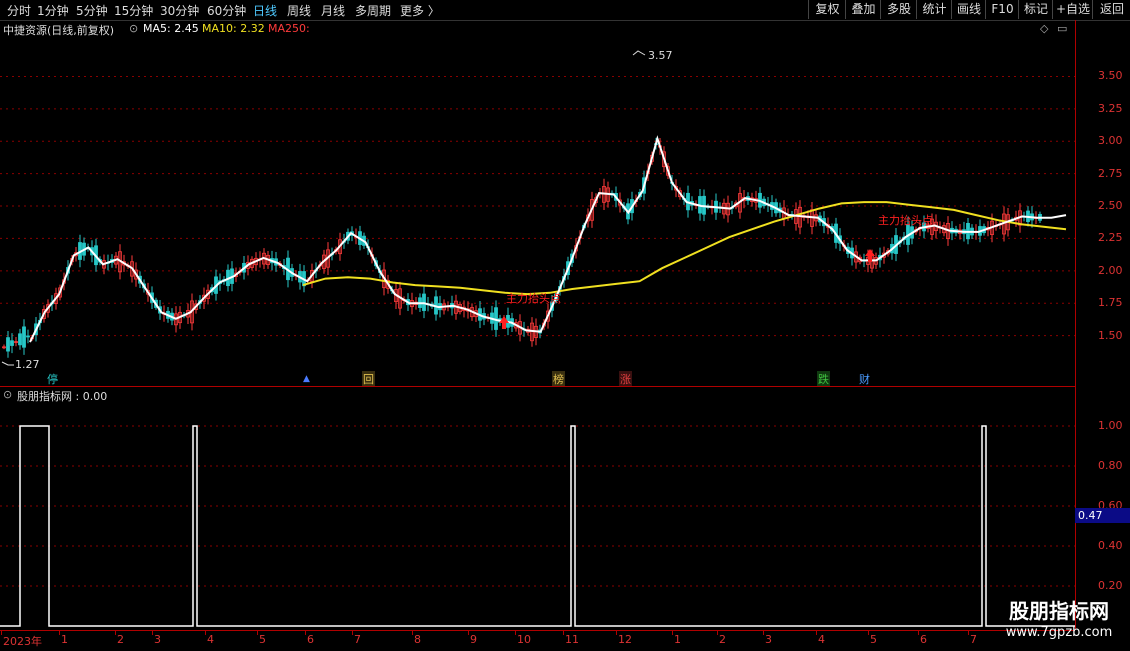 The height and width of the screenshot is (651, 1130). Describe the element at coordinates (558, 379) in the screenshot. I see `badge-list: 榜` at that location.